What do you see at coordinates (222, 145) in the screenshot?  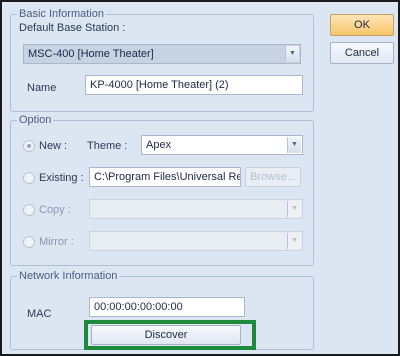 I see `theme-select: Apex ▼` at bounding box center [222, 145].